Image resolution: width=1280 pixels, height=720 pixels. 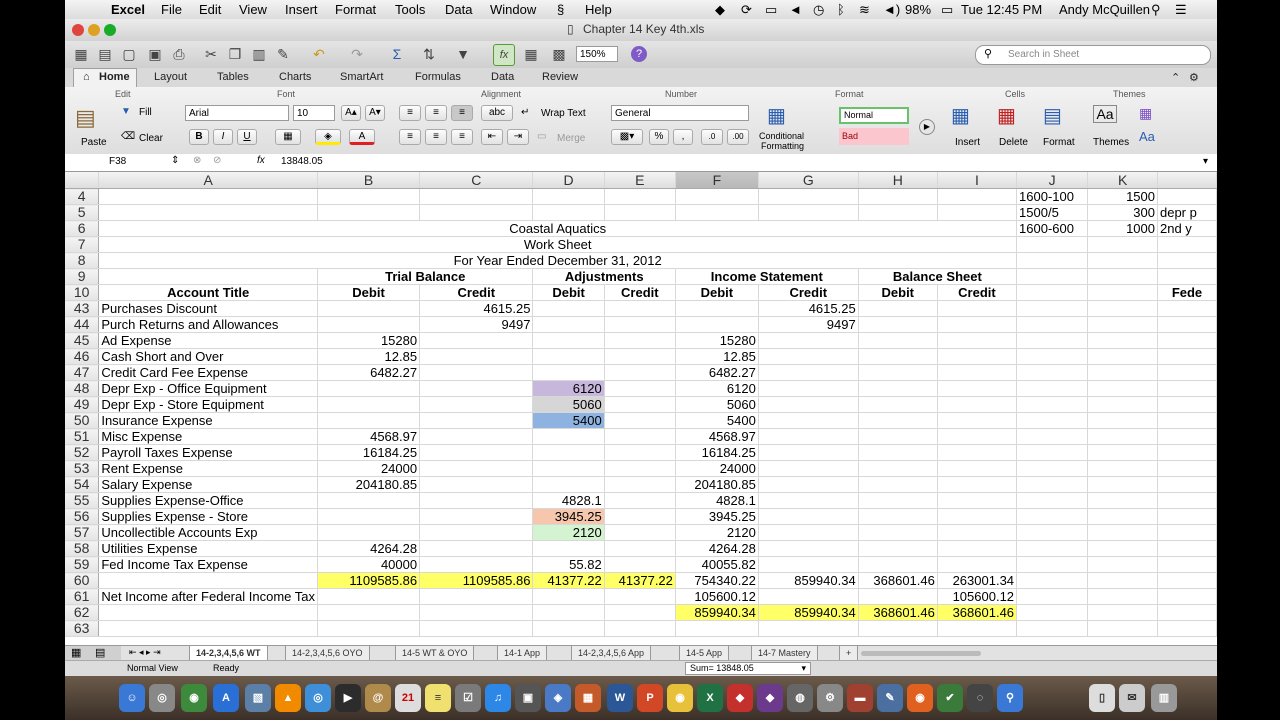 What do you see at coordinates (151, 138) in the screenshot?
I see `clear-button: Clear` at bounding box center [151, 138].